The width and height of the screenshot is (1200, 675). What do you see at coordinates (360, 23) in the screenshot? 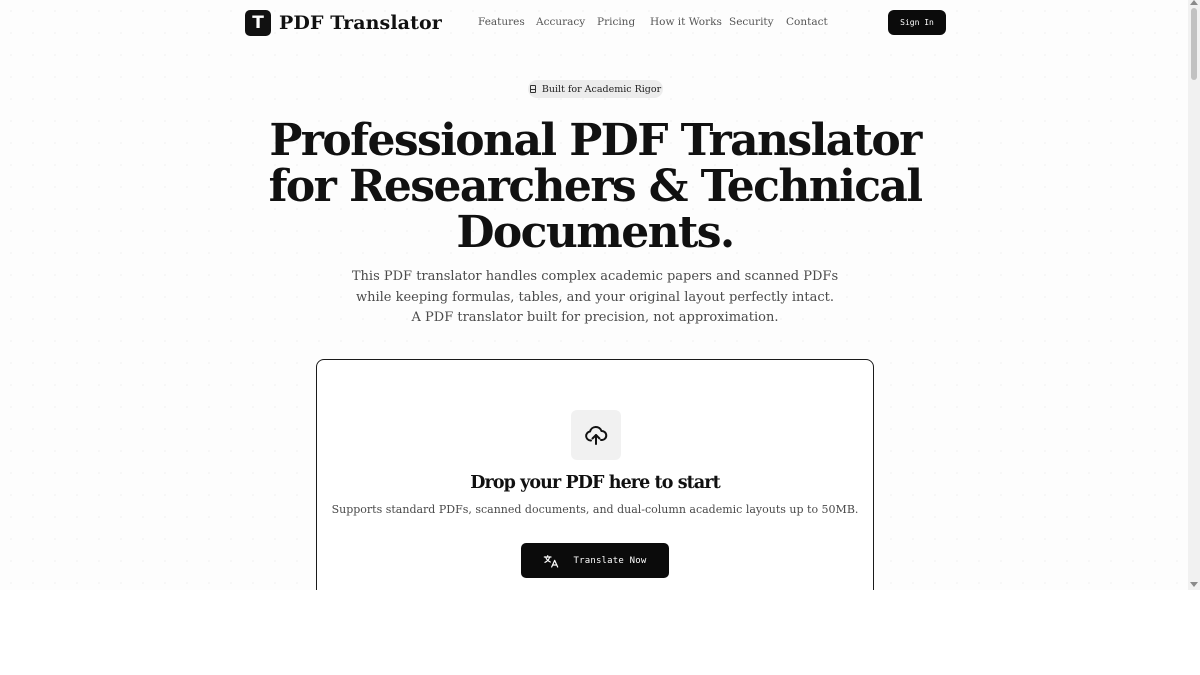
I see `brand-name: PDF Translator` at bounding box center [360, 23].